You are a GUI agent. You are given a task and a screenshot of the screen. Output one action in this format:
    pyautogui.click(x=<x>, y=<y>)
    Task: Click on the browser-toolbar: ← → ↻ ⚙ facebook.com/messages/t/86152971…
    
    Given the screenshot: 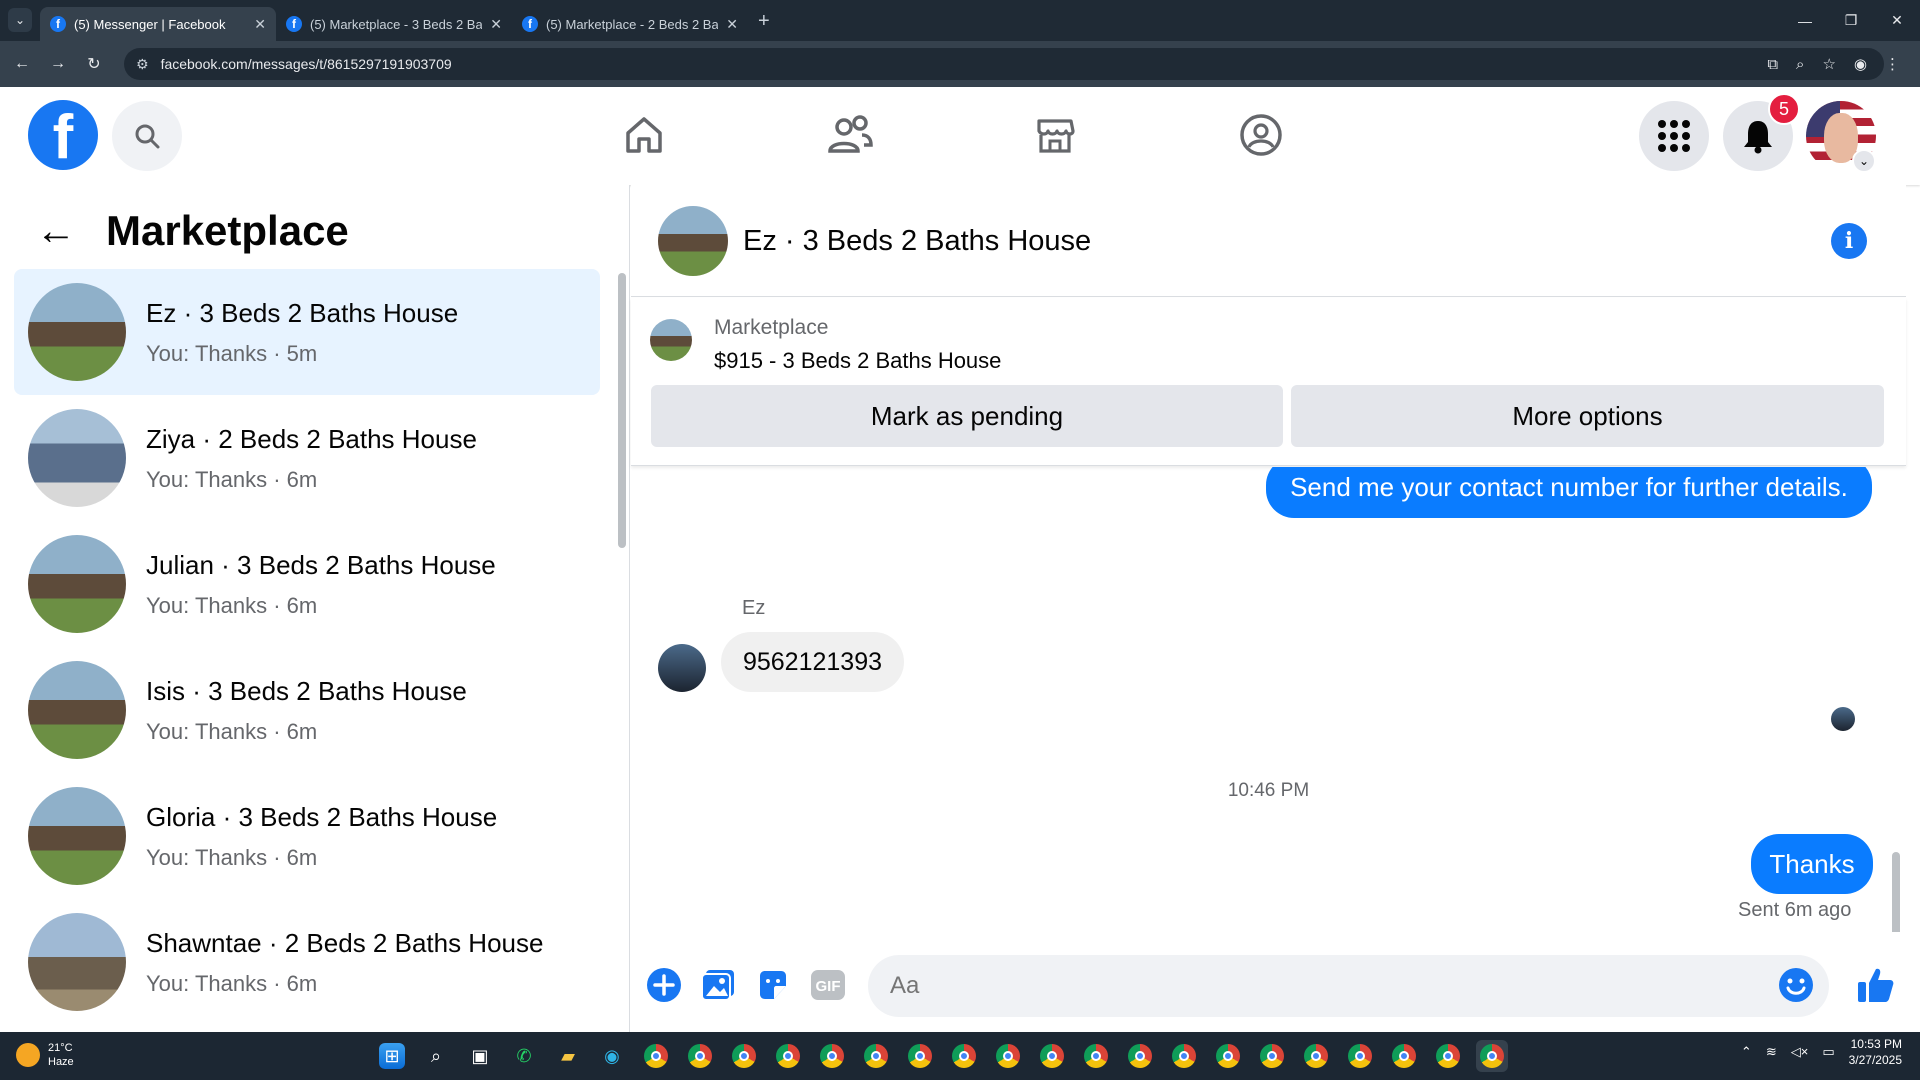 What is the action you would take?
    pyautogui.click(x=960, y=64)
    